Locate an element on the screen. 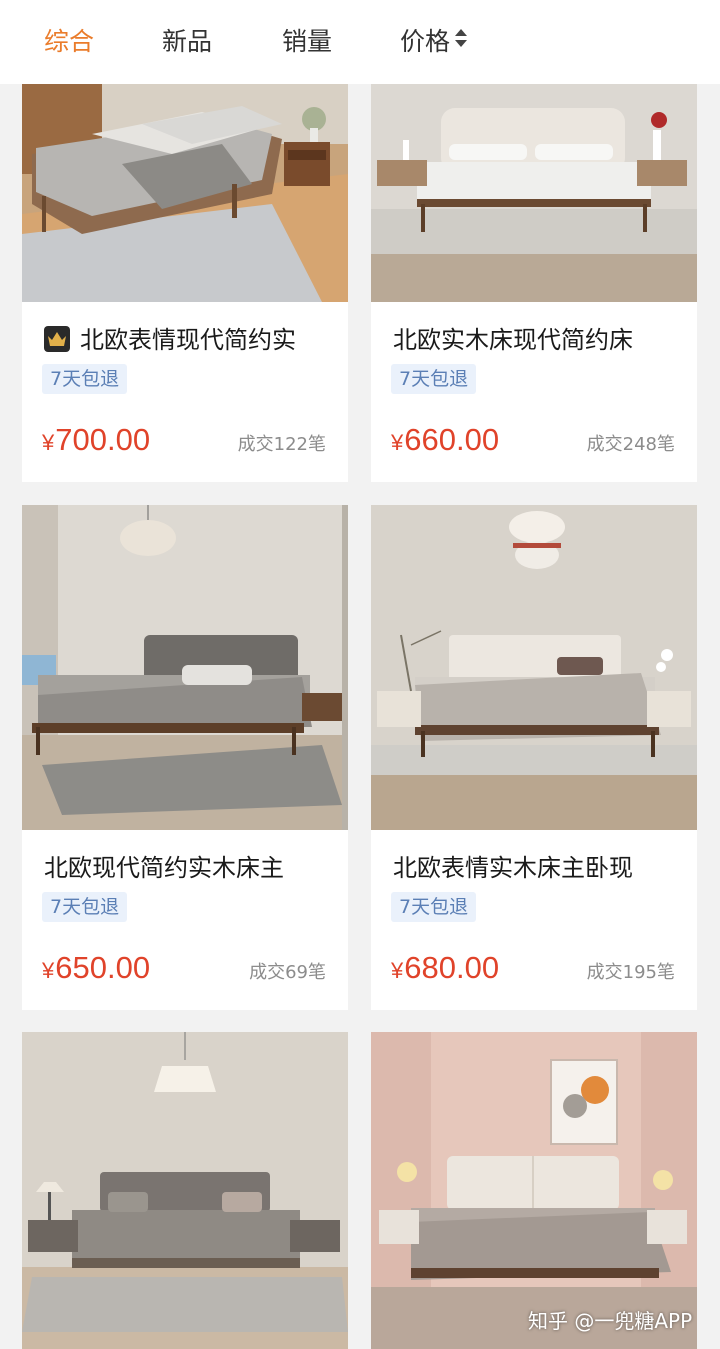 The height and width of the screenshot is (1349, 720). product-card: 北欧表情现代简约实 7天包退 ¥700.00 成交122笔 is located at coordinates (185, 283).